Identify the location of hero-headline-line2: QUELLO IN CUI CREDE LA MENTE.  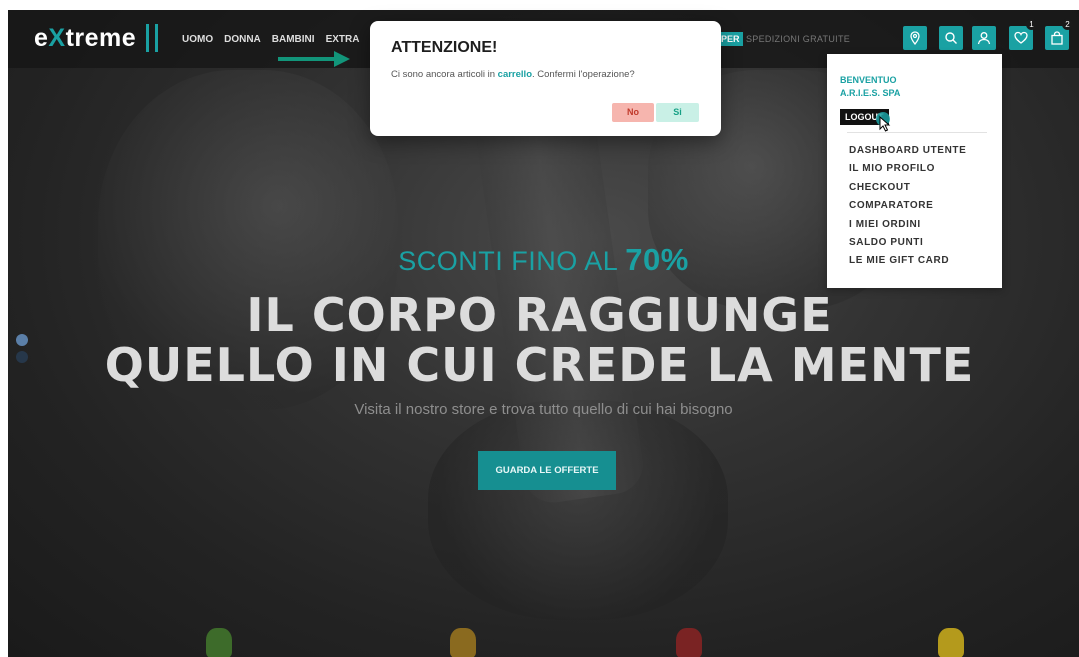
(539, 365).